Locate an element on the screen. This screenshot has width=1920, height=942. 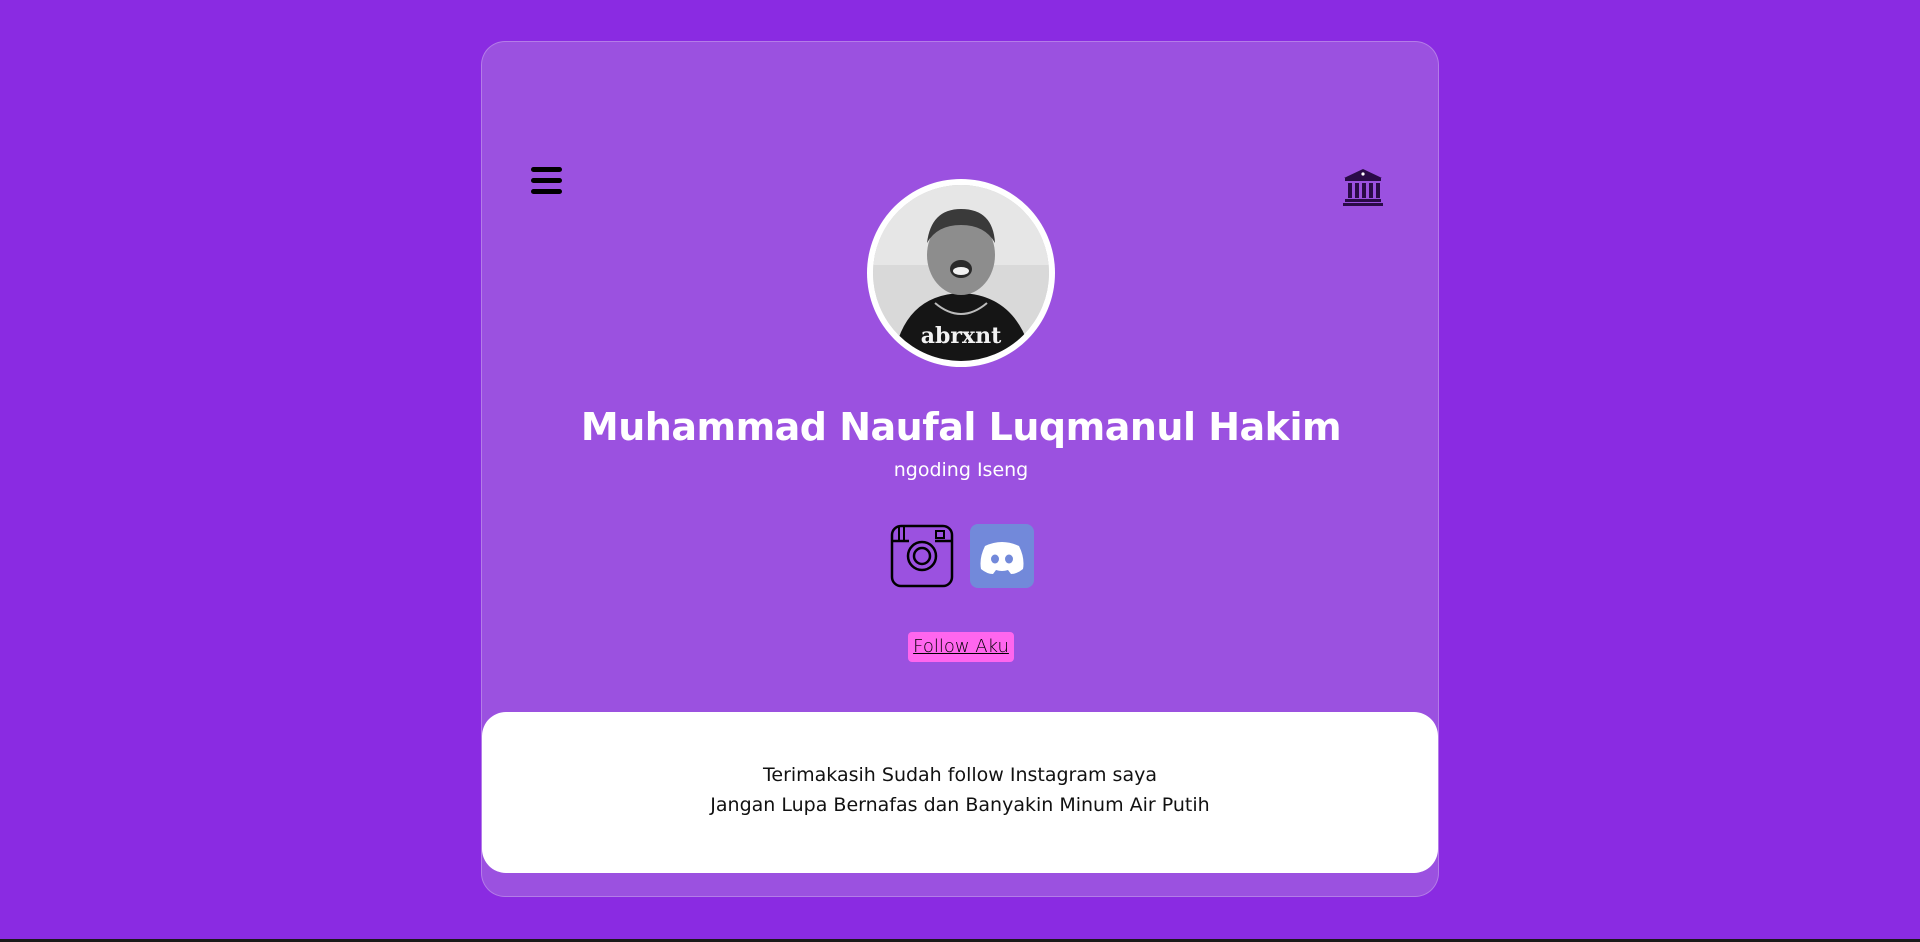
bank-icon is located at coordinates (1363, 187).